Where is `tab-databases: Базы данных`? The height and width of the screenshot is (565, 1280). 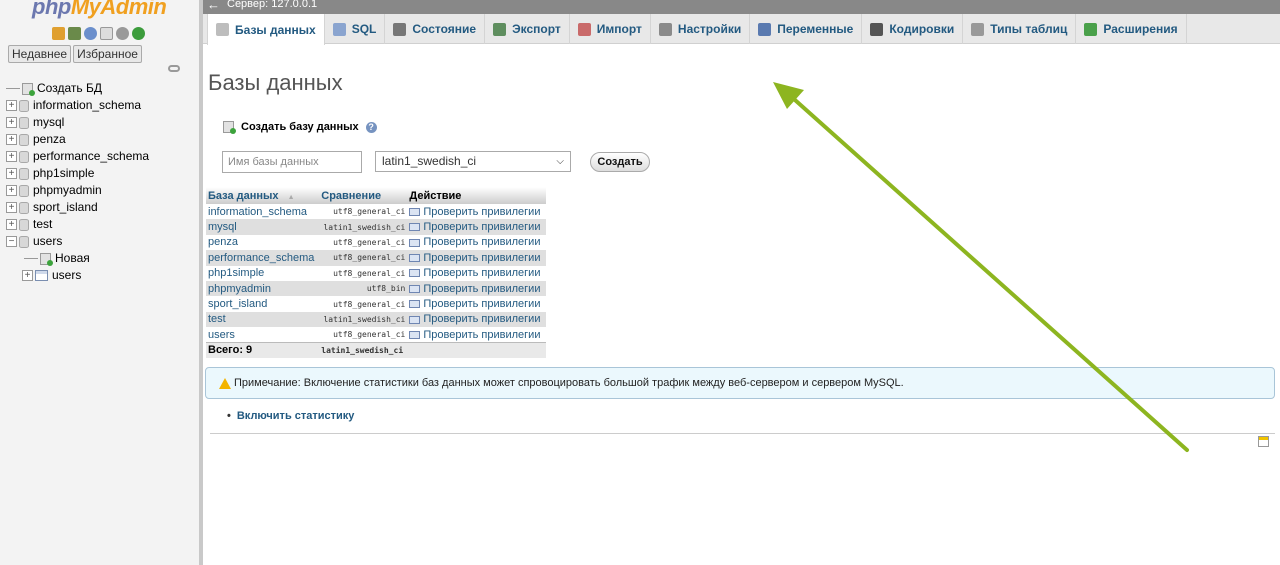 tab-databases: Базы данных is located at coordinates (266, 29).